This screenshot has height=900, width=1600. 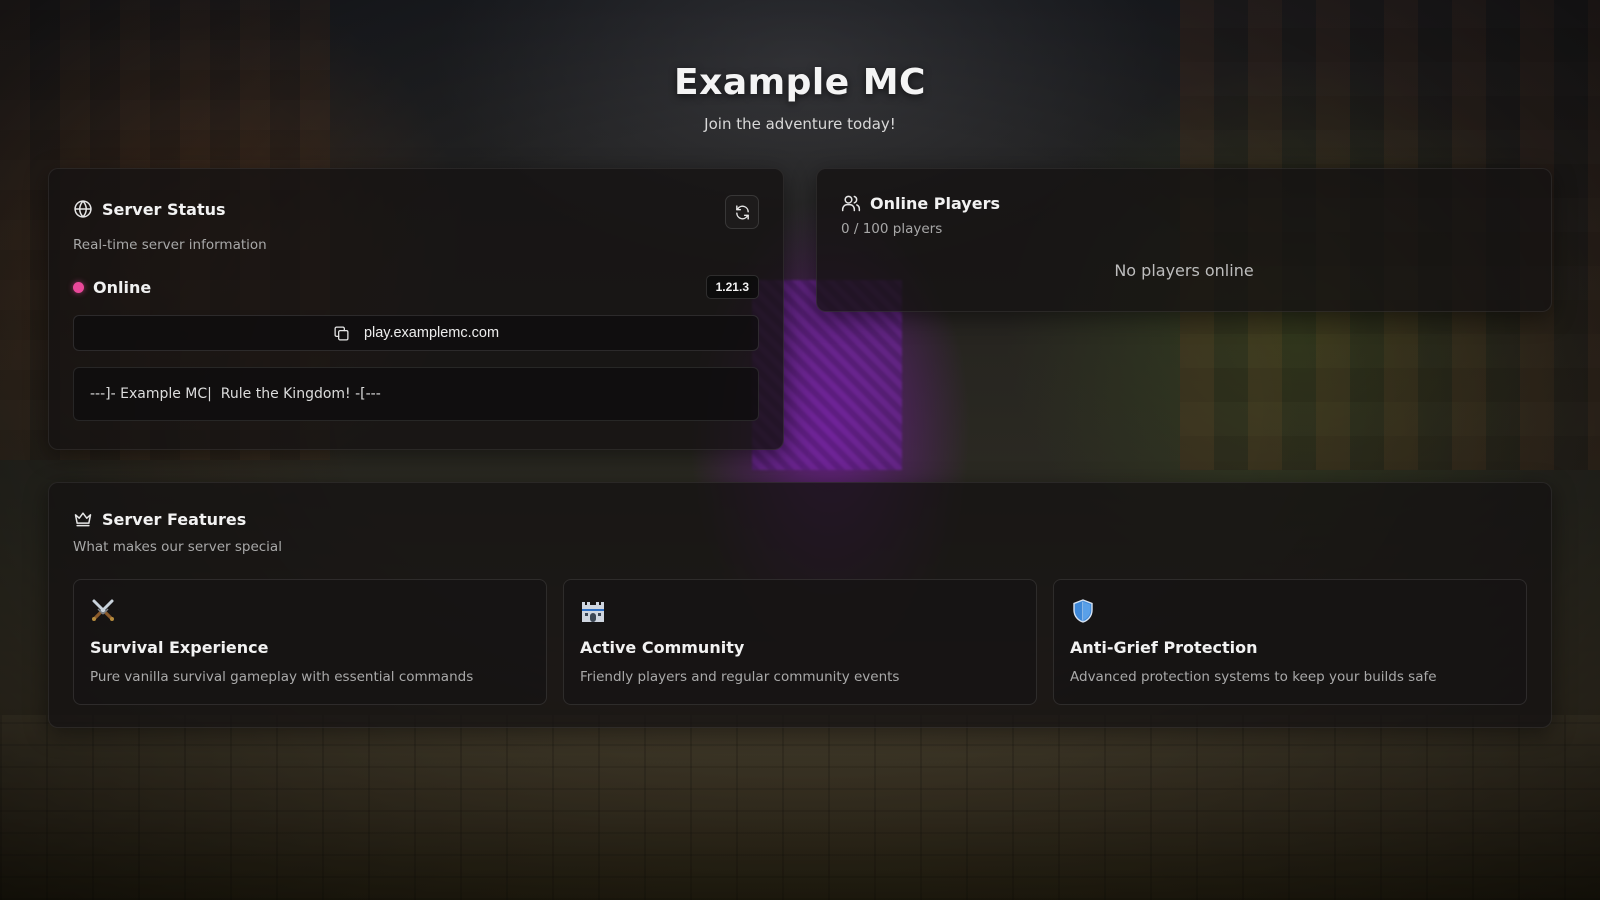 What do you see at coordinates (174, 519) in the screenshot?
I see `server-features-title: Server Features` at bounding box center [174, 519].